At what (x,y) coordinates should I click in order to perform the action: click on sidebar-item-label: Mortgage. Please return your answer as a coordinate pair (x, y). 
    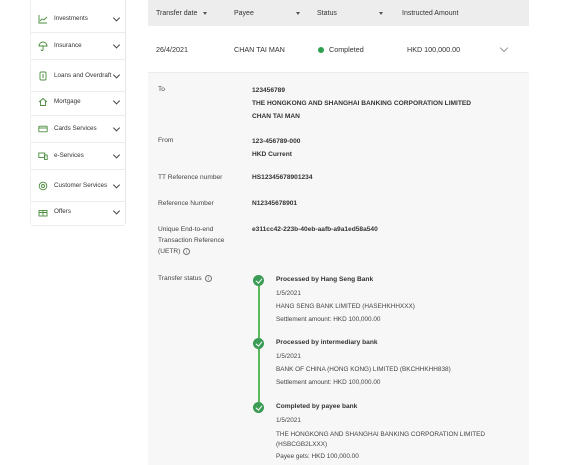
    Looking at the image, I should click on (67, 101).